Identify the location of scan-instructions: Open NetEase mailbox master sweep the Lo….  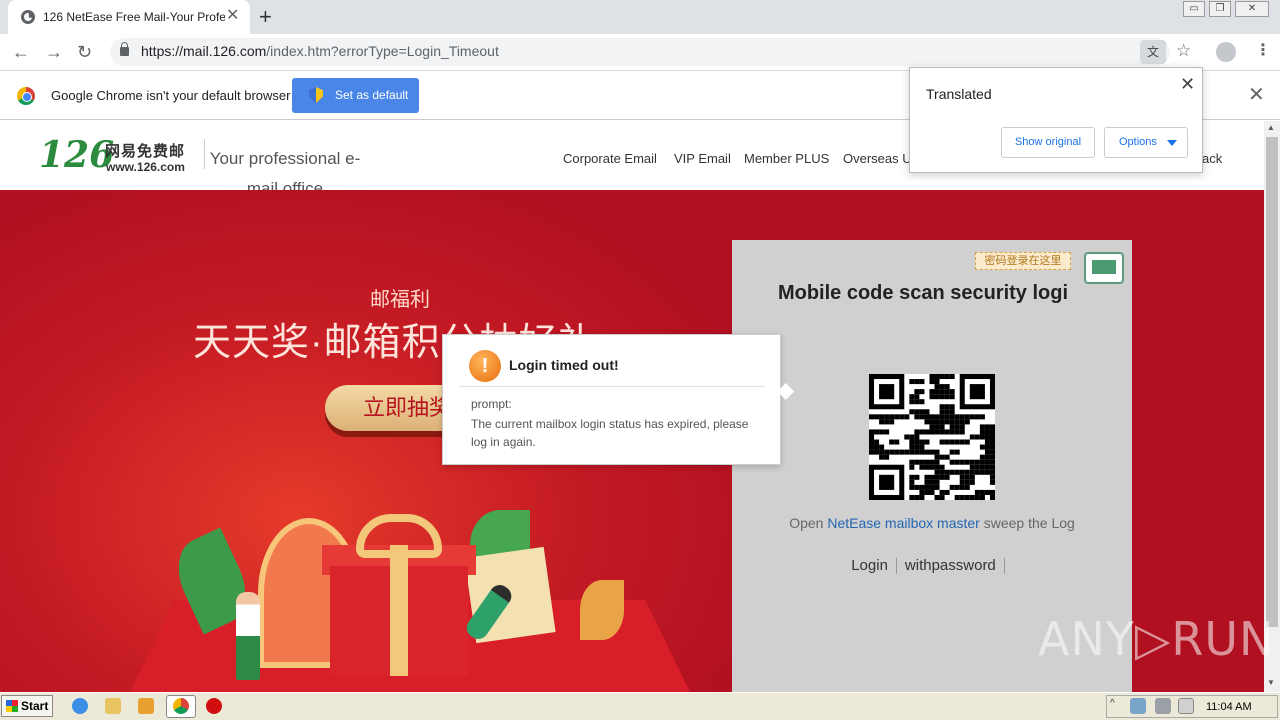
(932, 523).